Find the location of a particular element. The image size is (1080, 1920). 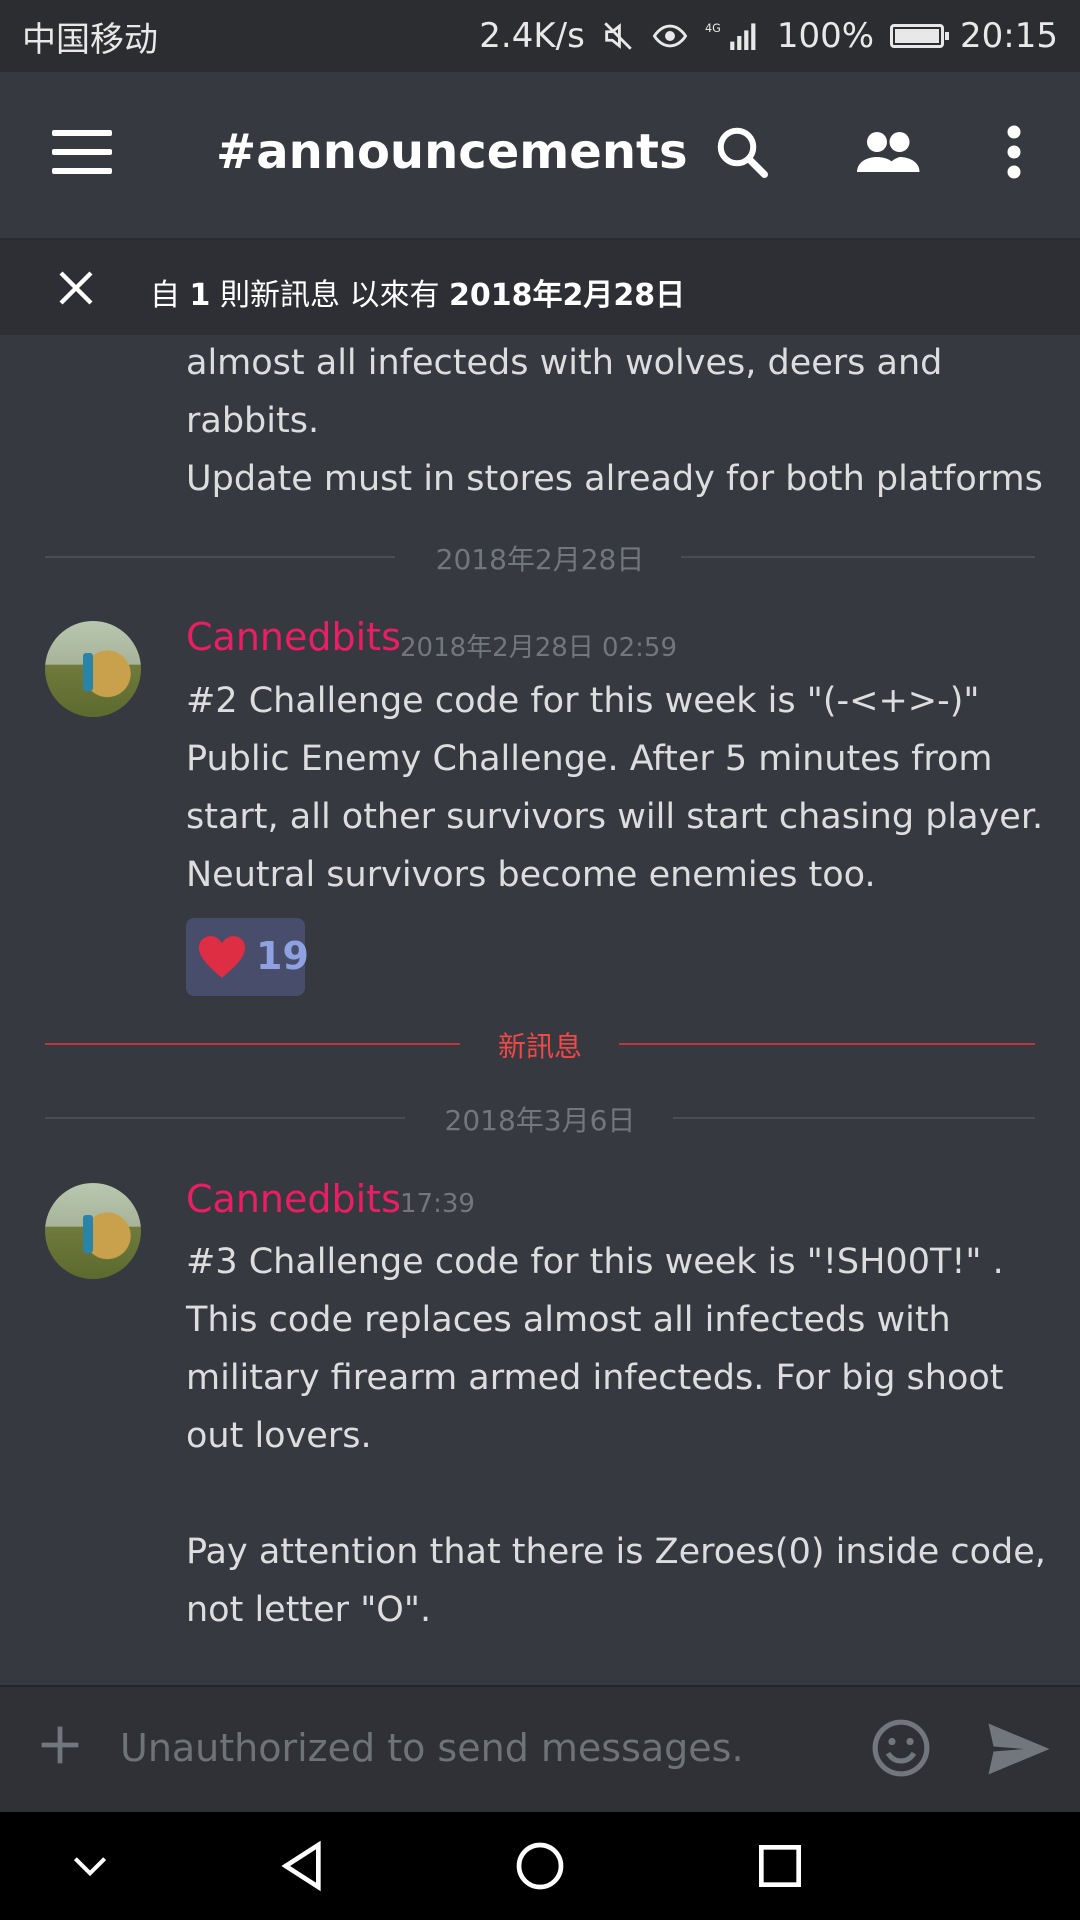

date-divider: 2018年3月6日 is located at coordinates (540, 1118).